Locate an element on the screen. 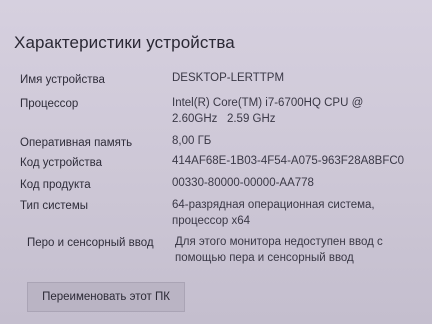  spec-value-line2: 2.60GHz 2.59 GHz is located at coordinates (224, 119).